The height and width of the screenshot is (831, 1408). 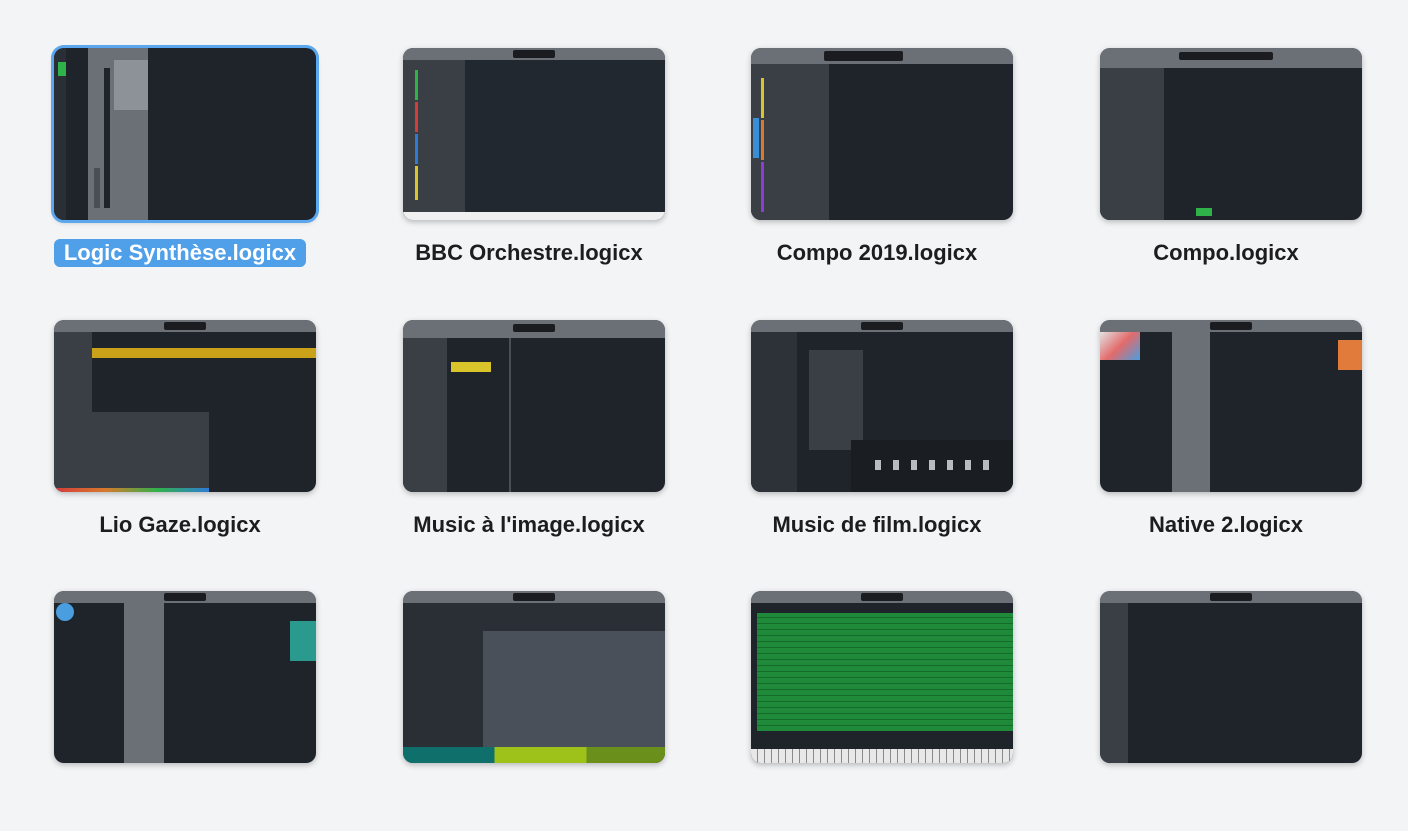 I want to click on file-item: Compo.logicx, so click(x=1226, y=168).